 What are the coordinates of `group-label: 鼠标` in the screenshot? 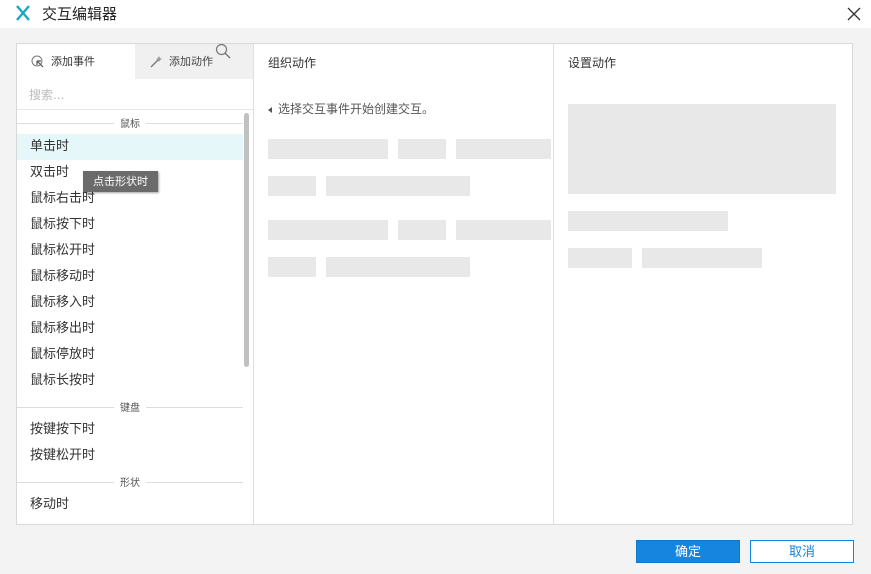 It's located at (130, 122).